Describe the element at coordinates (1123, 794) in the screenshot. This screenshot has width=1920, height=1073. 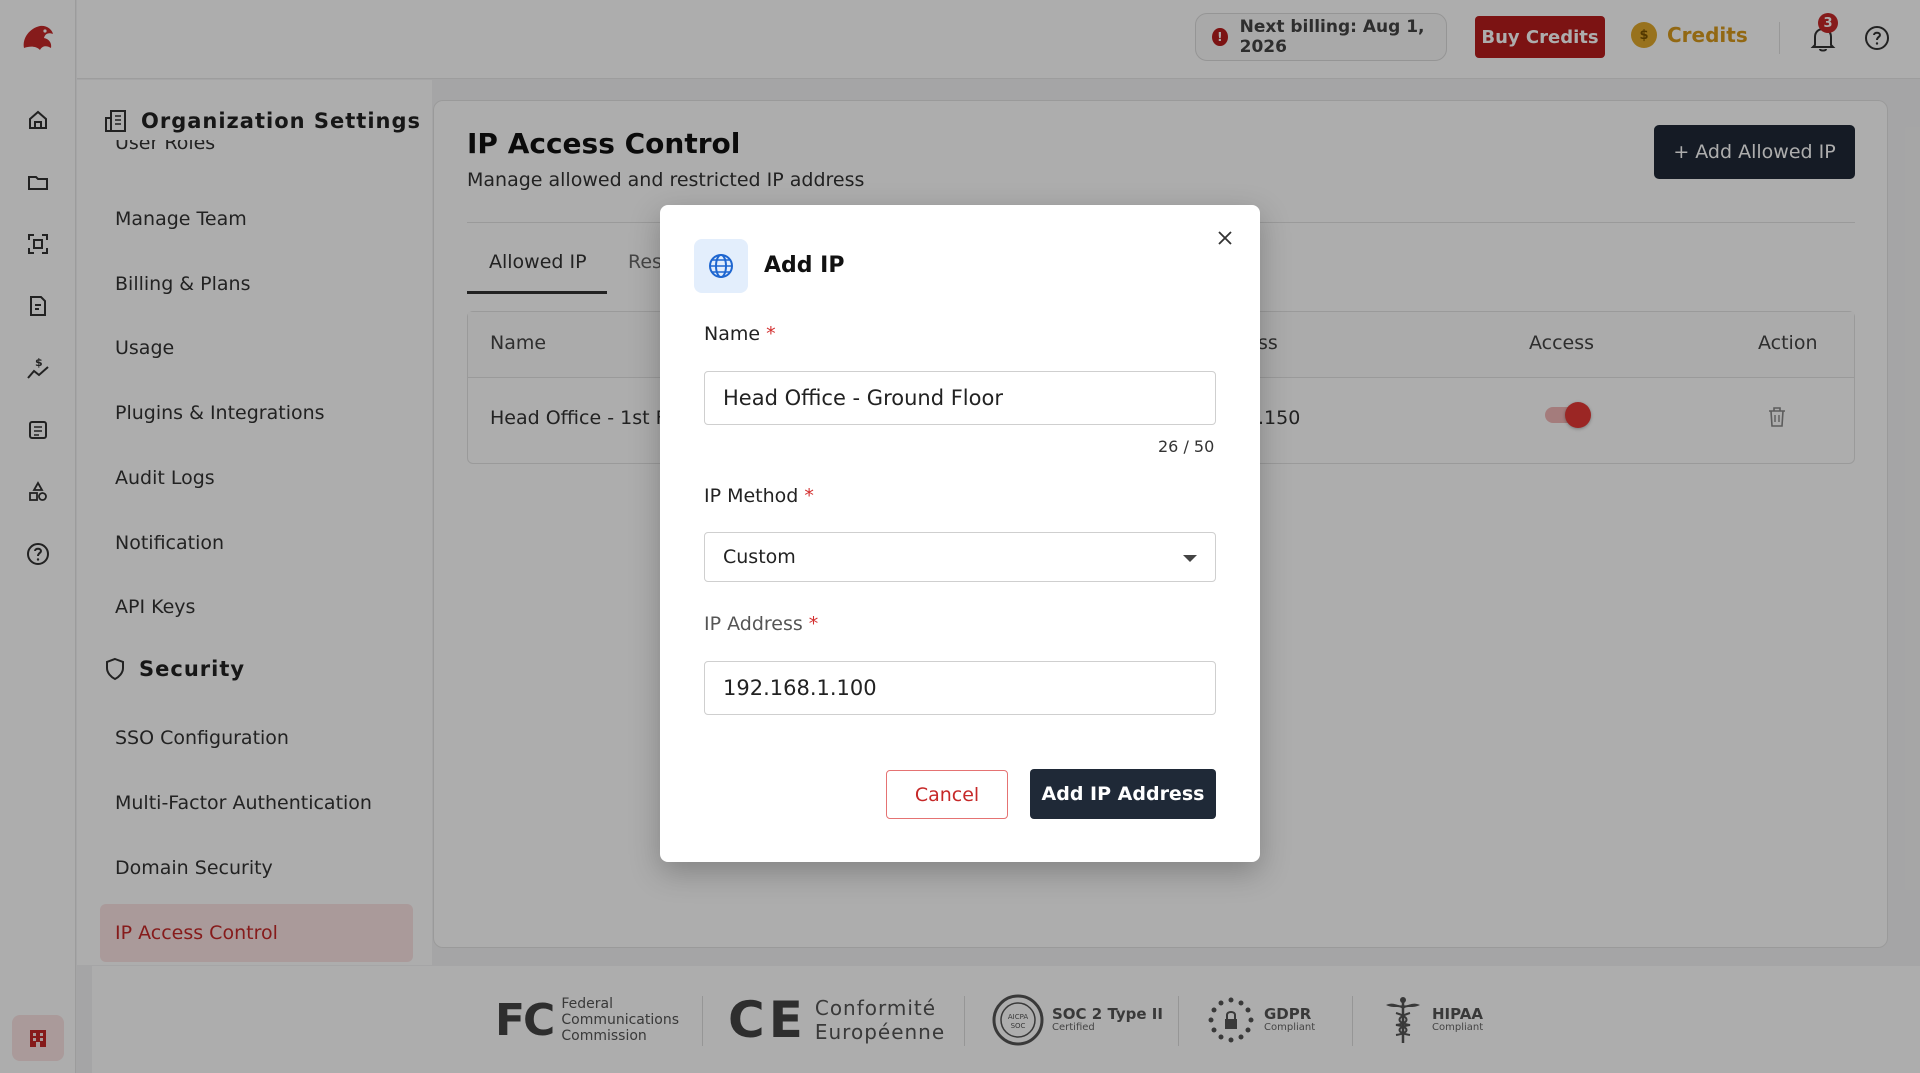
I see `add-ip-address-button: Add IP Address` at that location.